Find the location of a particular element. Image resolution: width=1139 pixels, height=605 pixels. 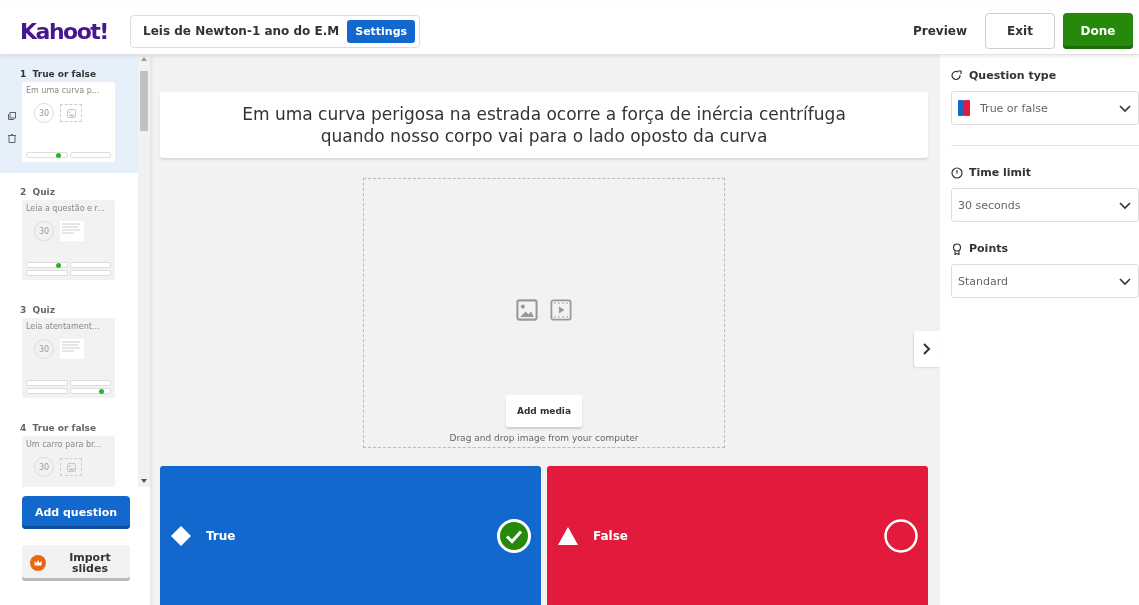

answer-label: False is located at coordinates (611, 535).